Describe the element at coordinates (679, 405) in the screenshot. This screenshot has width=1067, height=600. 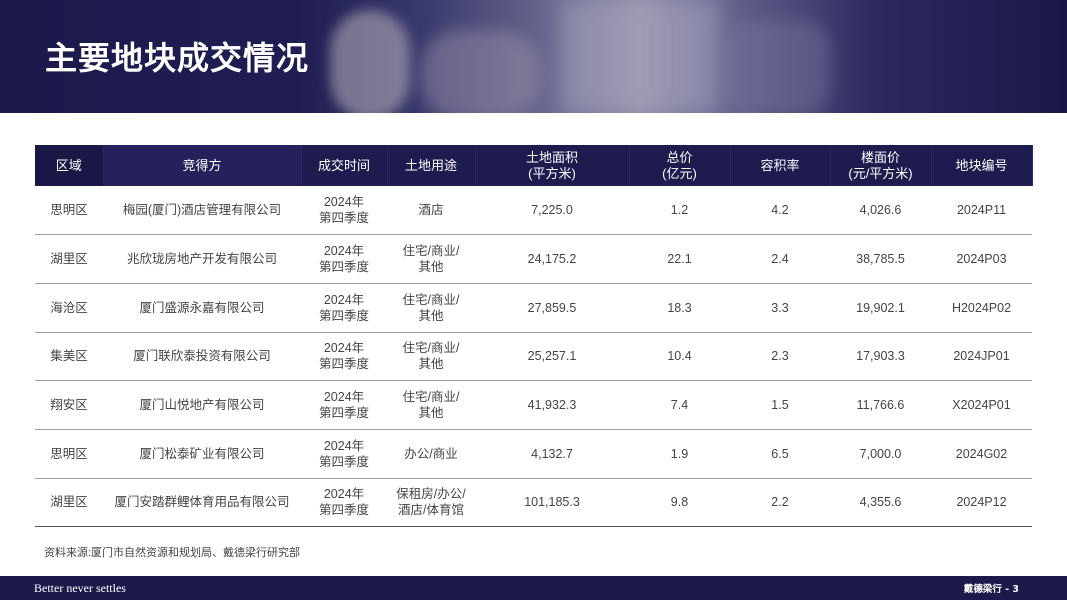
I see `table-cell: 7.4` at that location.